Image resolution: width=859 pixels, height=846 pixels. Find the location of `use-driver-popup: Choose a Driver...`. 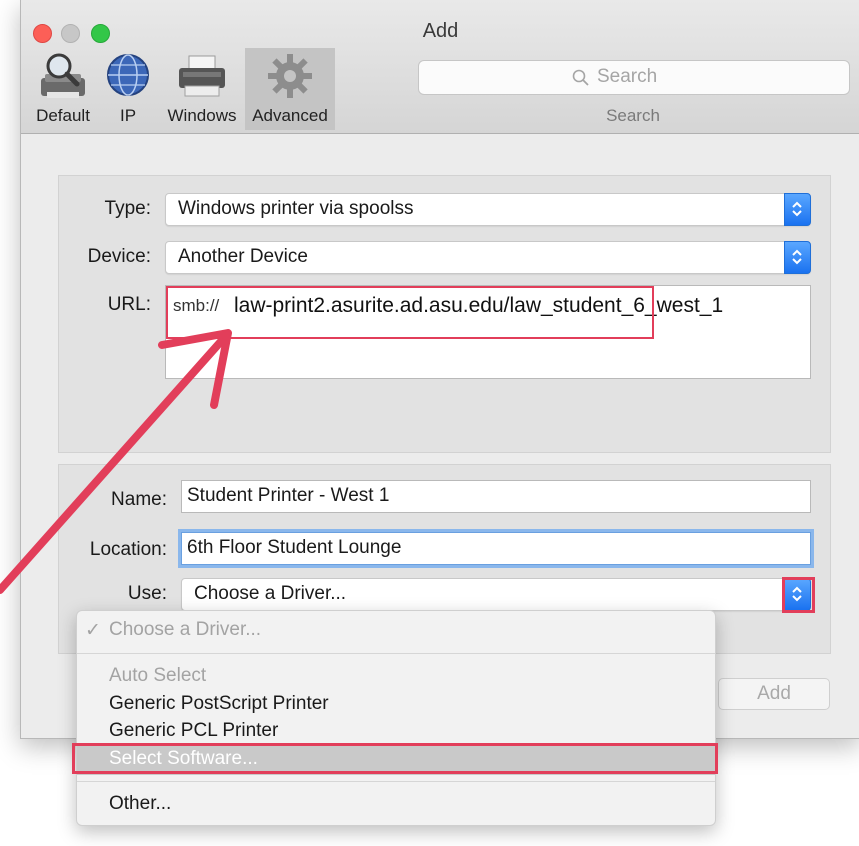

use-driver-popup: Choose a Driver... is located at coordinates (496, 594).